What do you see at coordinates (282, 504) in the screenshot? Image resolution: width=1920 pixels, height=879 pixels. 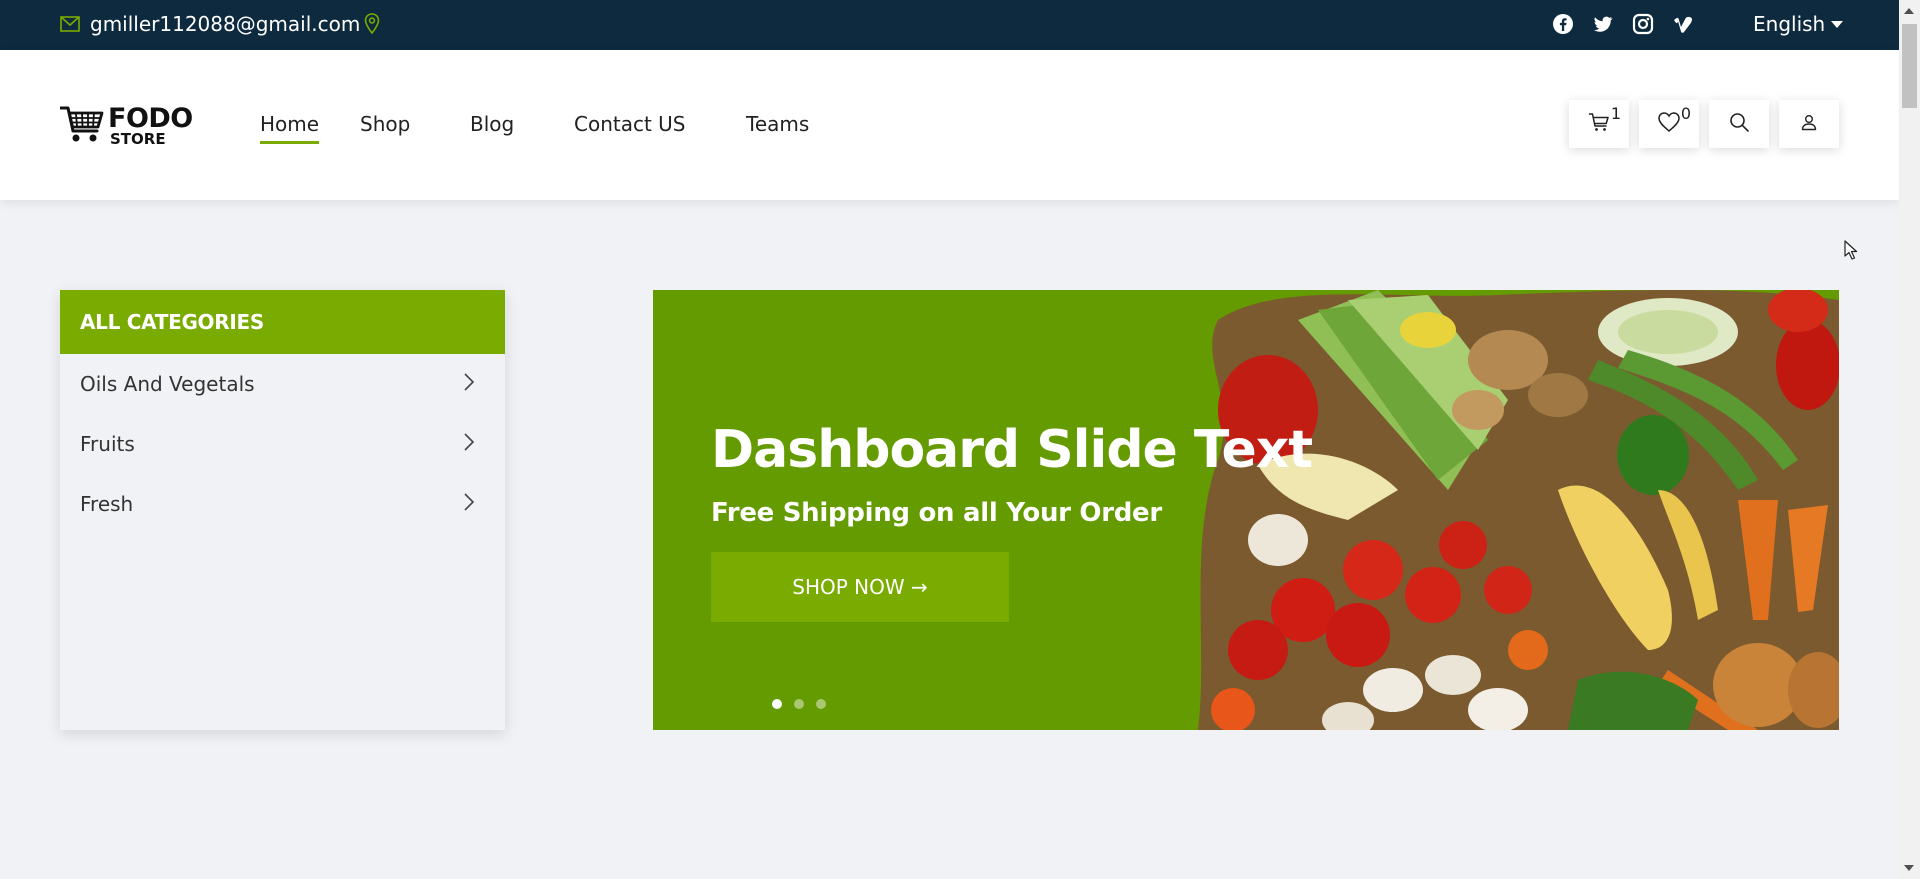 I see `category-item-fresh: Fresh` at bounding box center [282, 504].